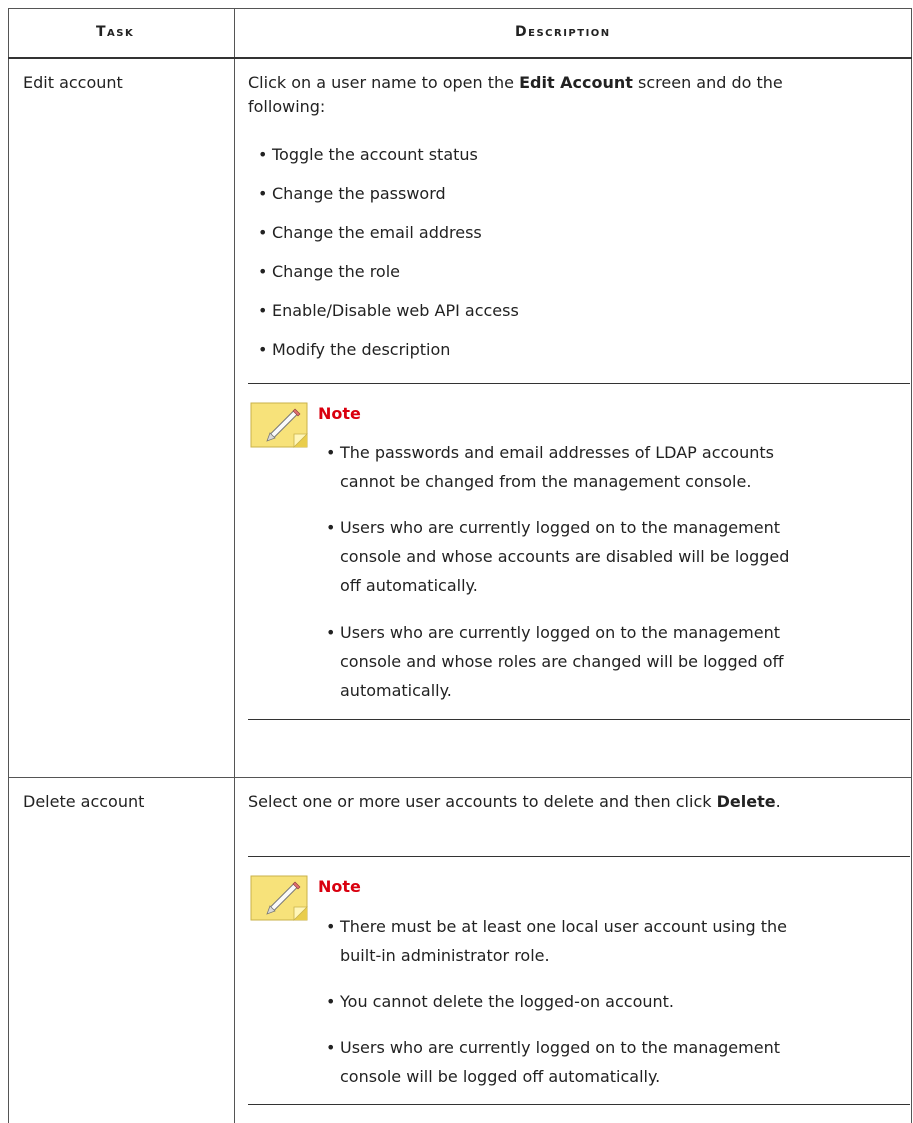  Describe the element at coordinates (396, 690) in the screenshot. I see `list-item-cont: automatically.` at that location.